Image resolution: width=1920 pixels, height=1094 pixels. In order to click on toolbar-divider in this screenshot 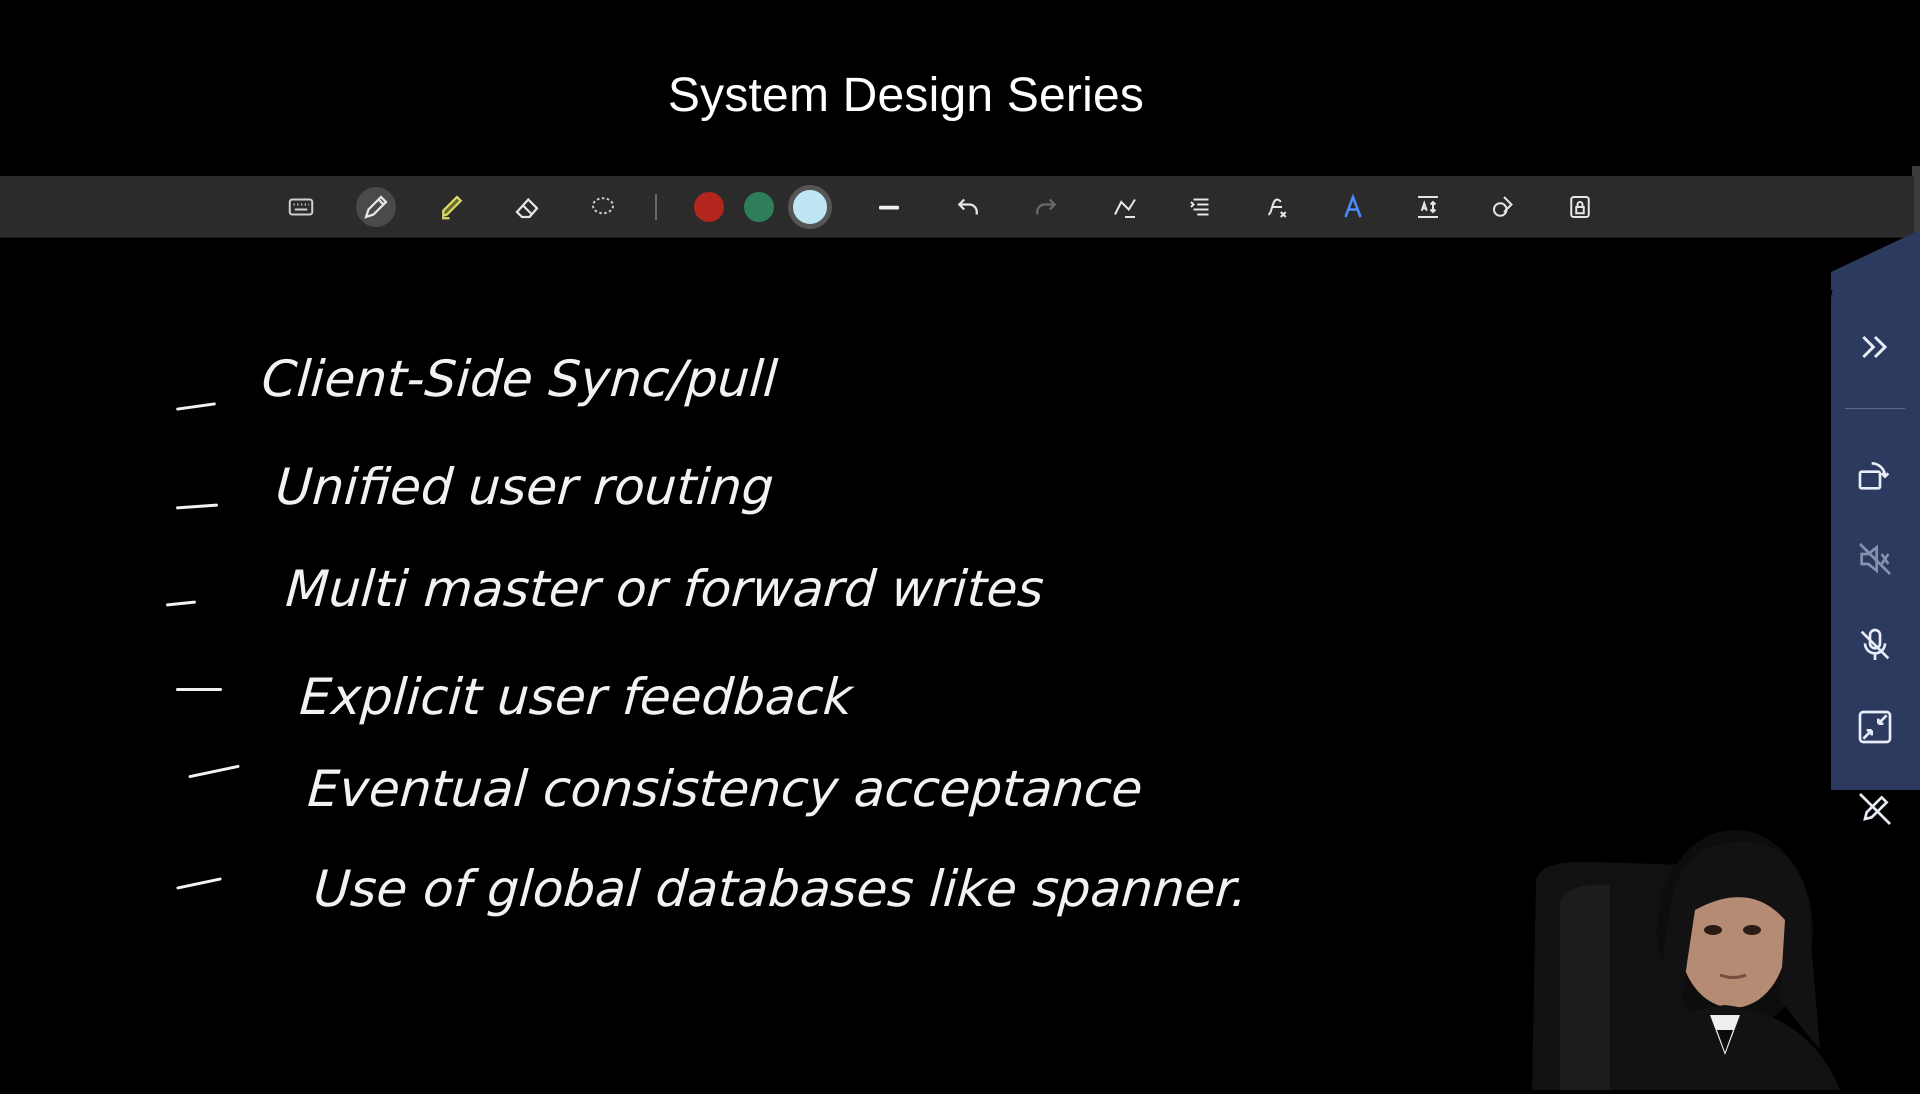, I will do `click(656, 207)`.